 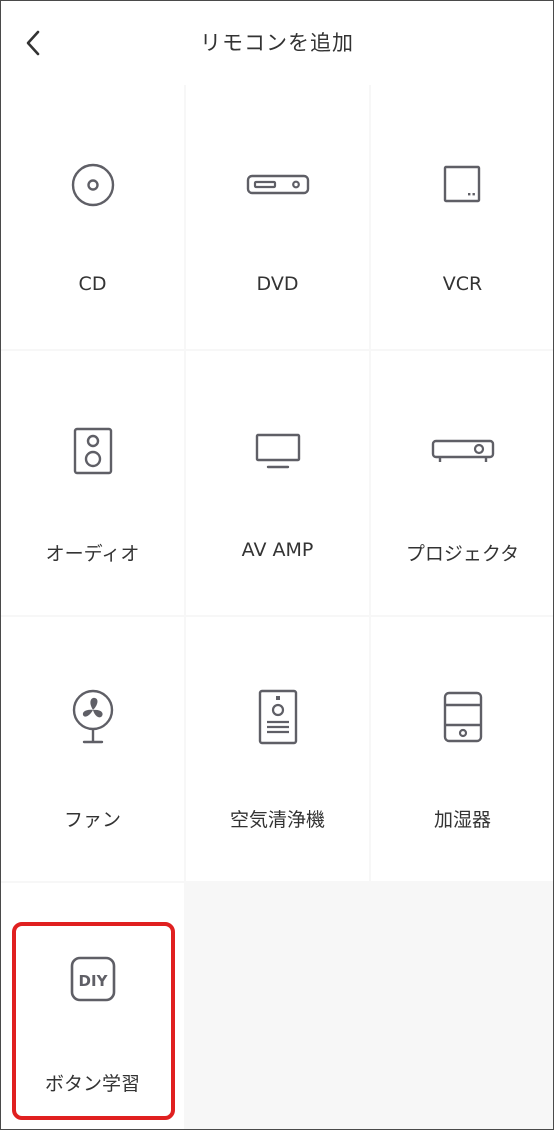 What do you see at coordinates (92, 284) in the screenshot?
I see `device-label: CD` at bounding box center [92, 284].